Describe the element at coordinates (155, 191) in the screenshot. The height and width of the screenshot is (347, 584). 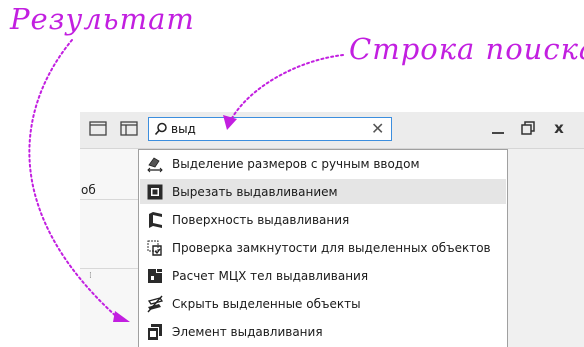
I see `cut-extrude-icon` at that location.